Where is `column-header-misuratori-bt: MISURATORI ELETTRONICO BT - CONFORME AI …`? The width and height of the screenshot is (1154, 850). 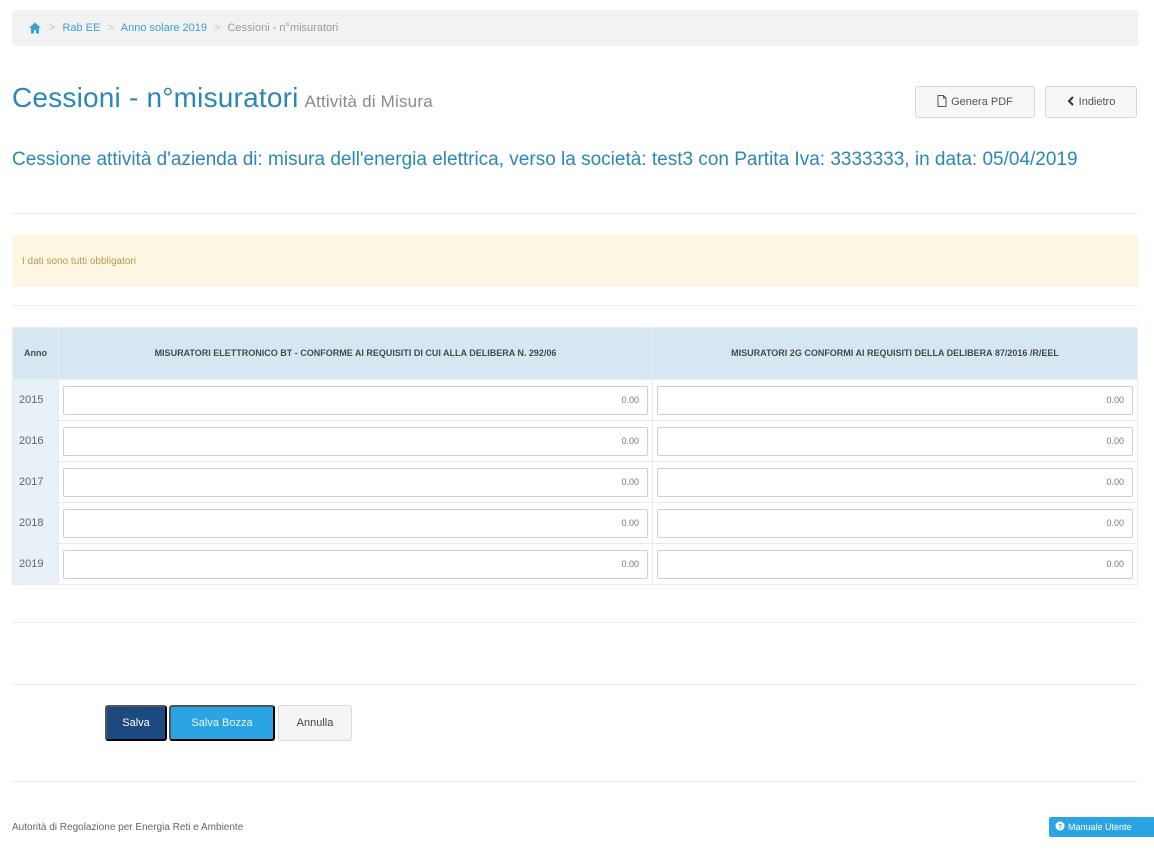 column-header-misuratori-bt: MISURATORI ELETTRONICO BT - CONFORME AI … is located at coordinates (355, 353).